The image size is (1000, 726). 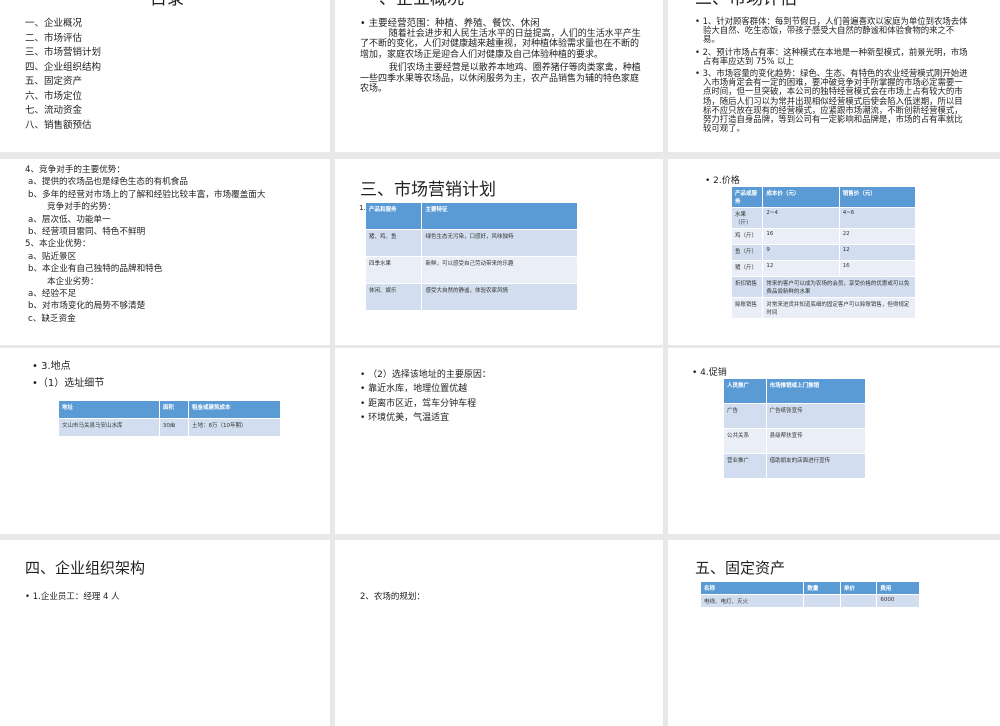 I want to click on list-item: 六、市场定位, so click(x=54, y=96).